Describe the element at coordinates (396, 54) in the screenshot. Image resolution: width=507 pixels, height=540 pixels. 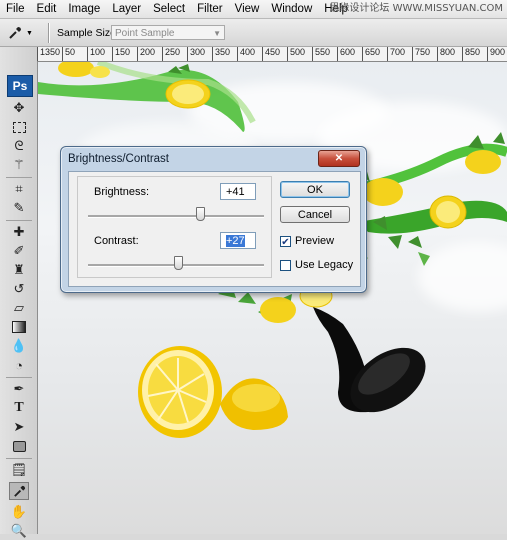
I see `ruler-tick: 700` at that location.